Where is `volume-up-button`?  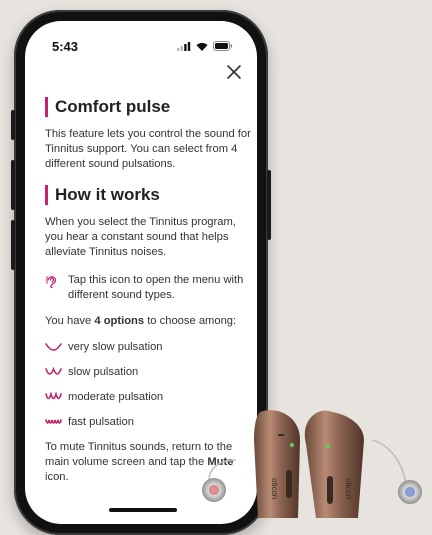
volume-up-button is located at coordinates (13, 185).